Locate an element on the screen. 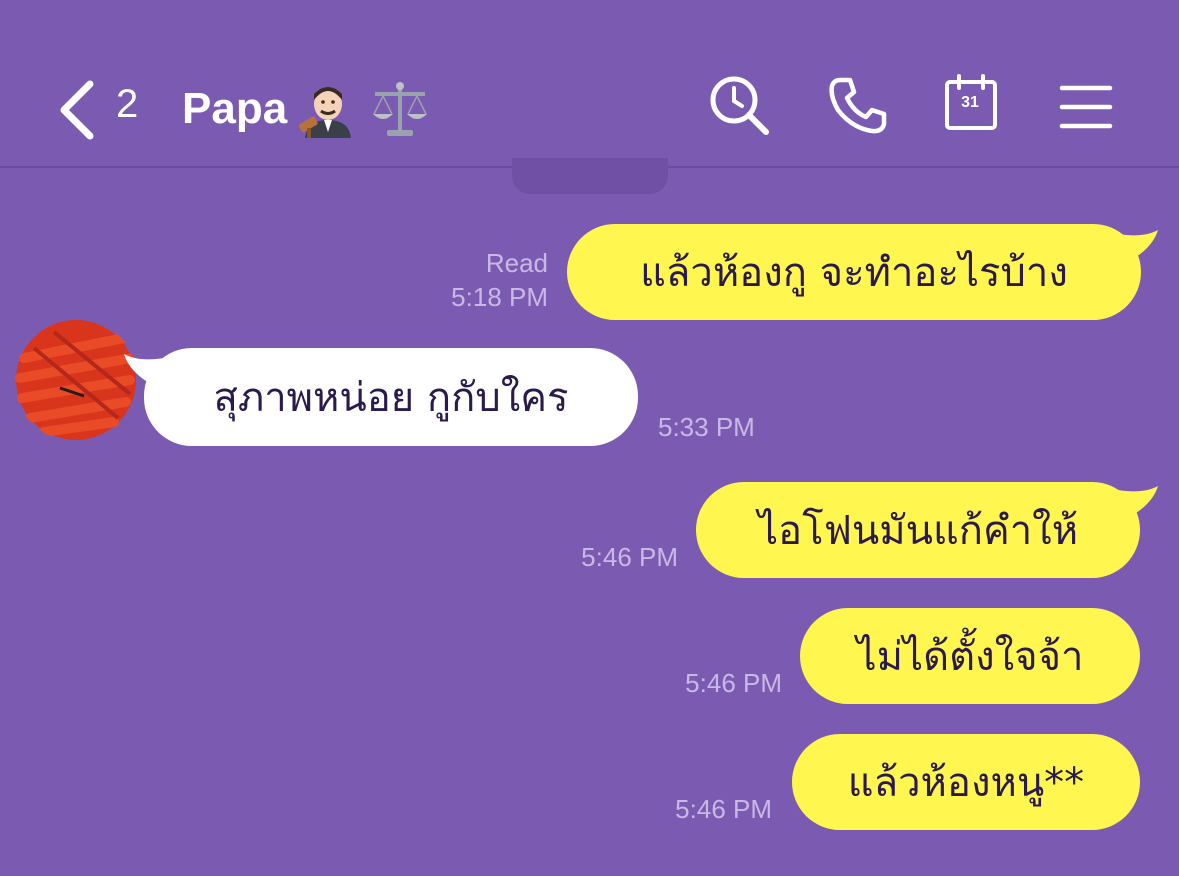  message-bubble-incoming: สุภาพหน่อย กูกับใคร is located at coordinates (391, 397).